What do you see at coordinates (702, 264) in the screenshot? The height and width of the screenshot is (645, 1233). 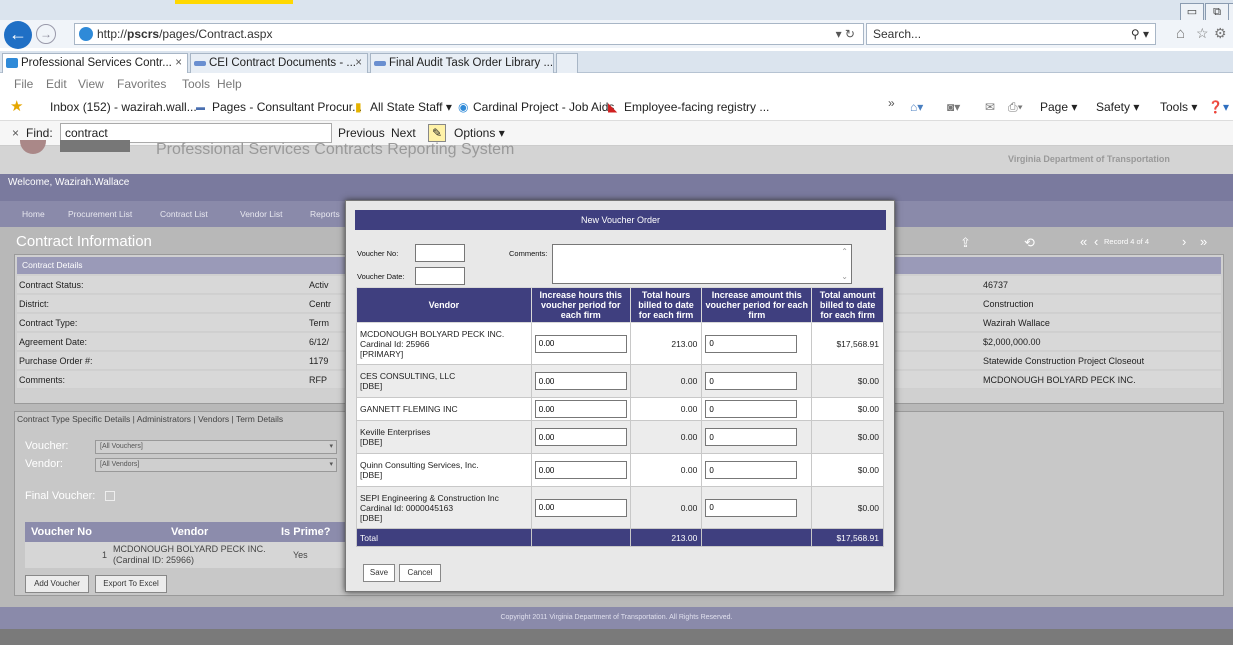 I see `comments-textarea: ⌃ ⌄` at bounding box center [702, 264].